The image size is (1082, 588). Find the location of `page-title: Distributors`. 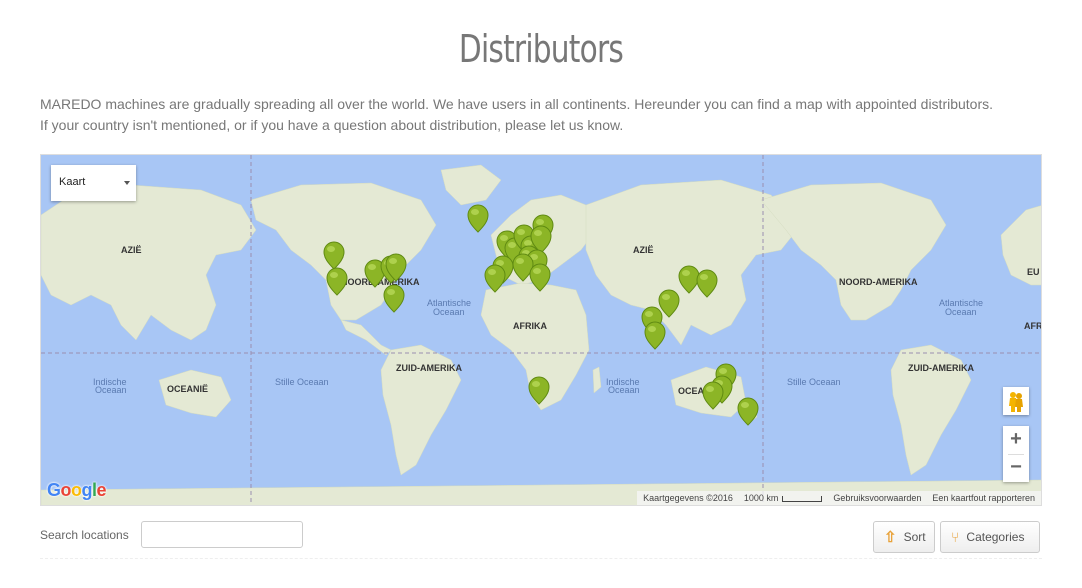

page-title: Distributors is located at coordinates (541, 49).